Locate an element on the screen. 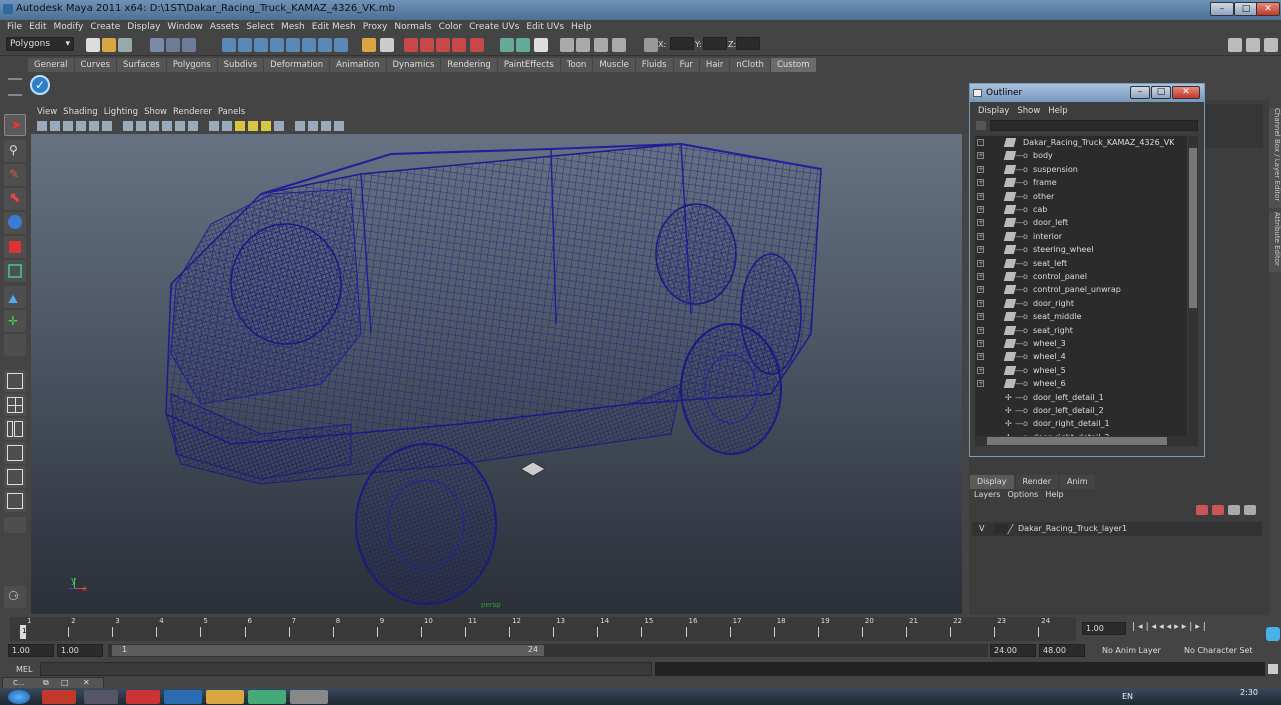 The image size is (1281, 705). outliner-item: + —o frame is located at coordinates (1081, 182).